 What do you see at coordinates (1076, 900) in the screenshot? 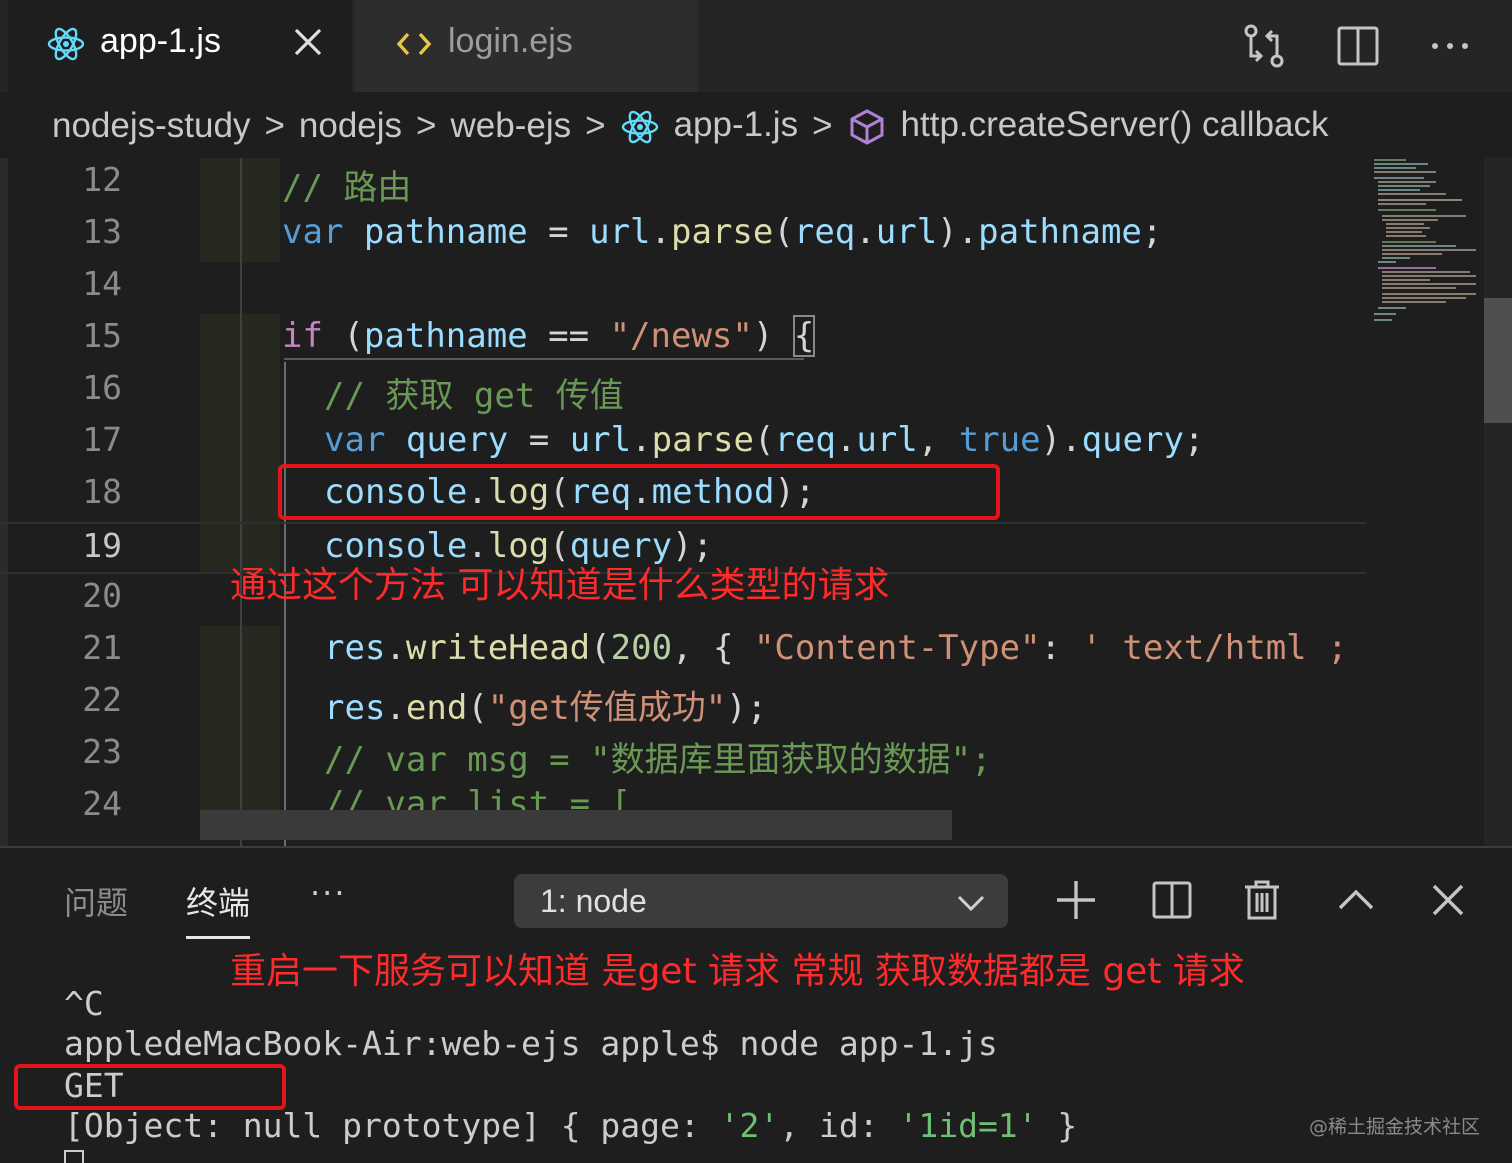
I see `plus-icon` at bounding box center [1076, 900].